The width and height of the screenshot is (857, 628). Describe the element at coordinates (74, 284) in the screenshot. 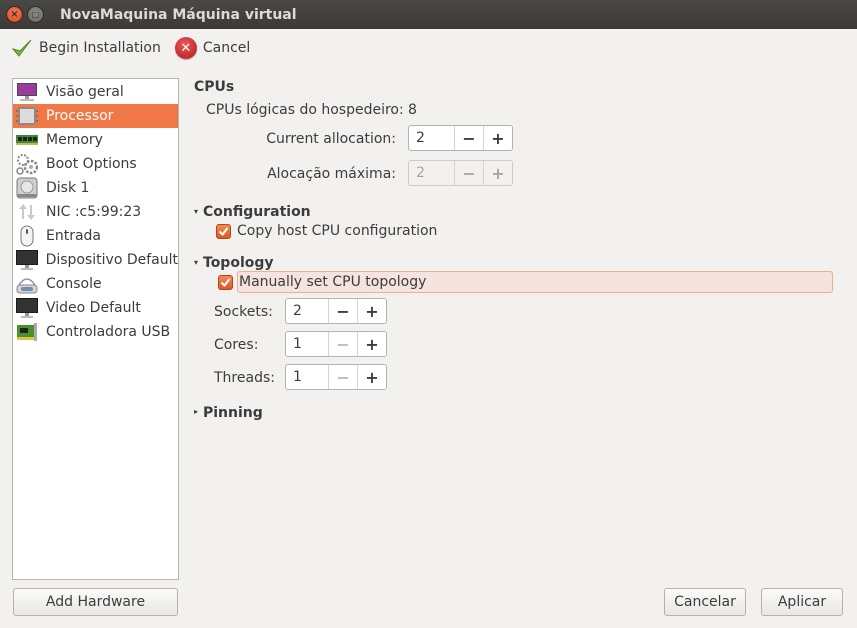

I see `sidebar-item-label: Console` at that location.